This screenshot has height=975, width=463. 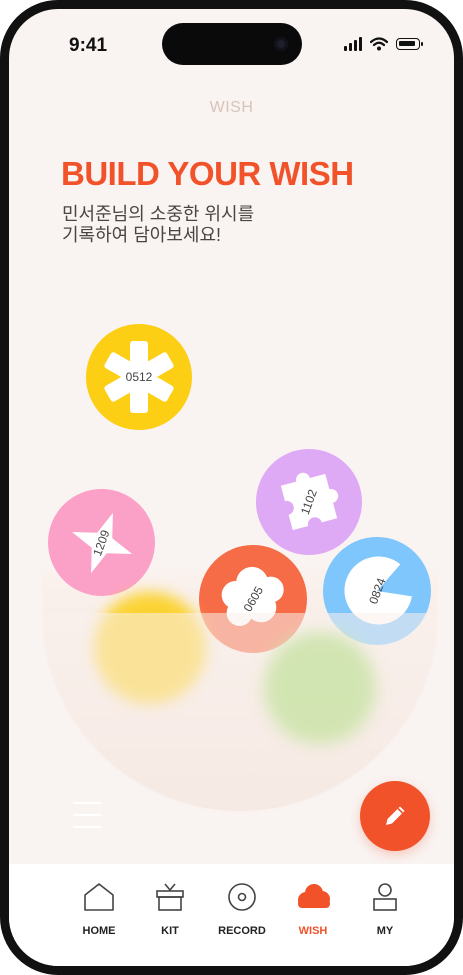 I want to click on camera-icon, so click(x=281, y=44).